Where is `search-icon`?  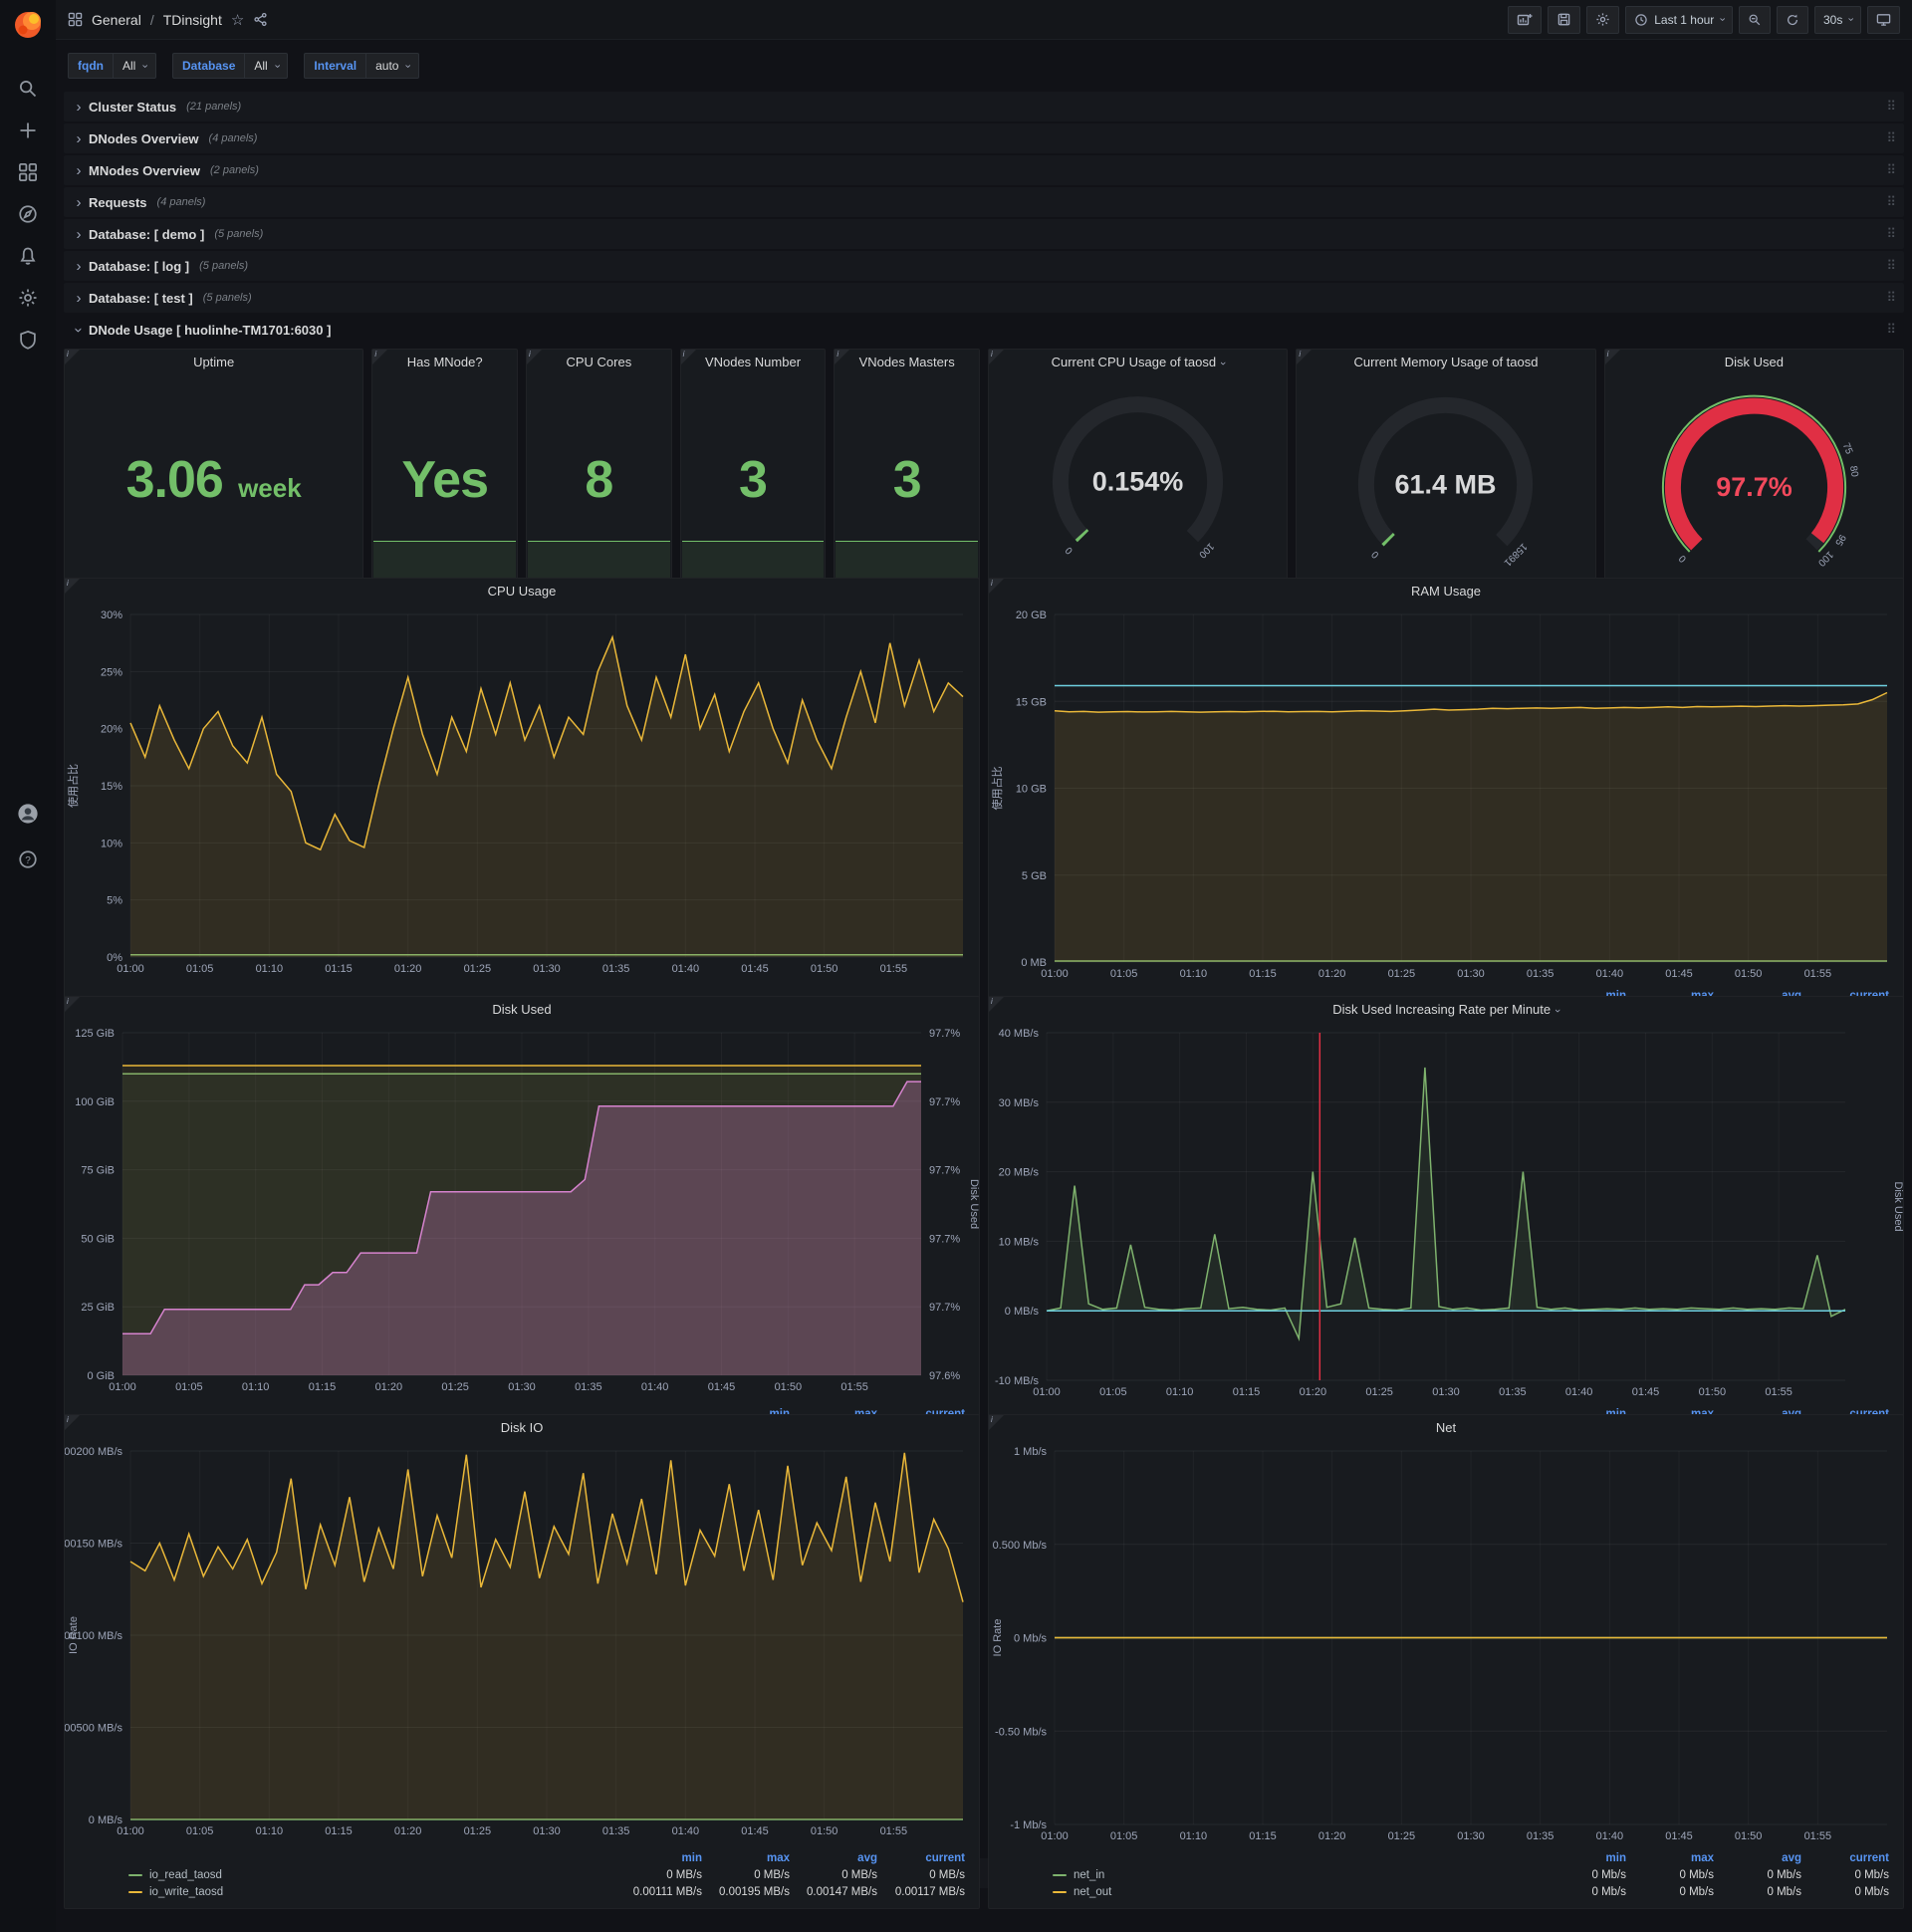 search-icon is located at coordinates (28, 89).